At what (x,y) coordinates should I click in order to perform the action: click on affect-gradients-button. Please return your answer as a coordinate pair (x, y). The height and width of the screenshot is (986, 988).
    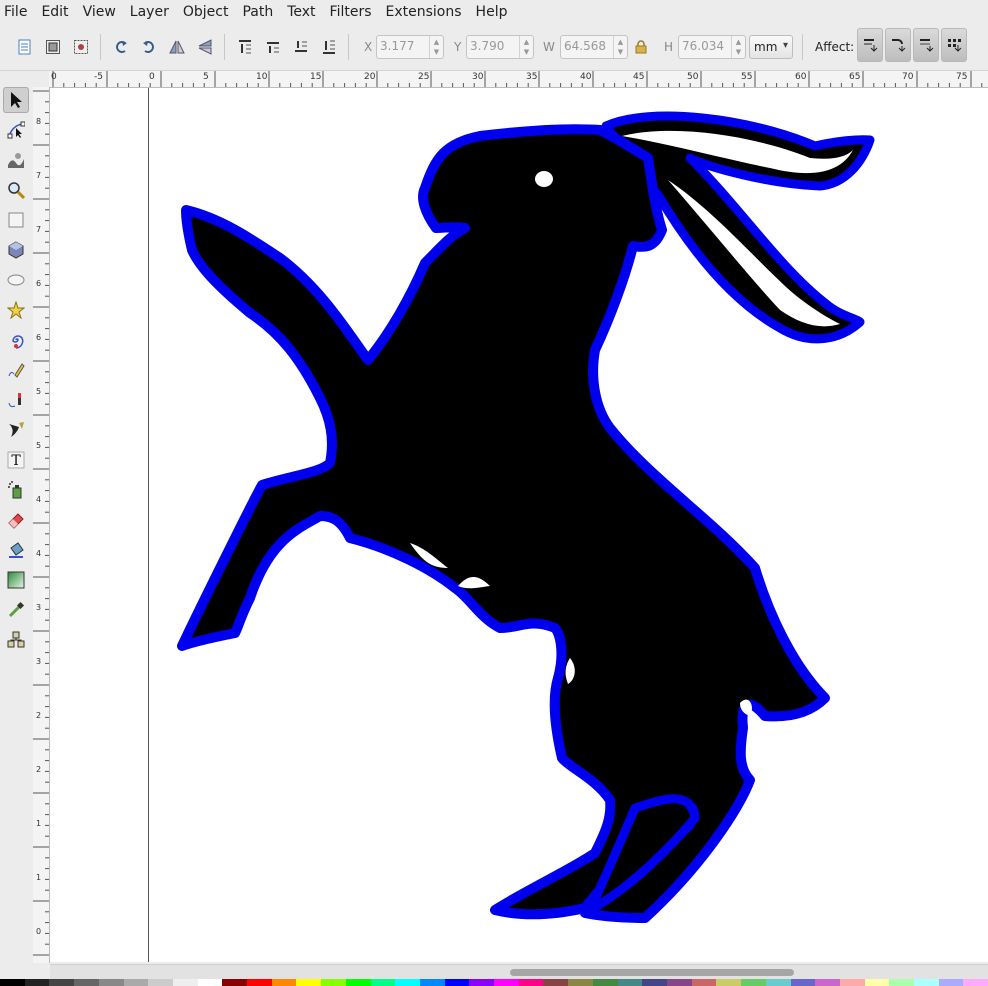
    Looking at the image, I should click on (926, 45).